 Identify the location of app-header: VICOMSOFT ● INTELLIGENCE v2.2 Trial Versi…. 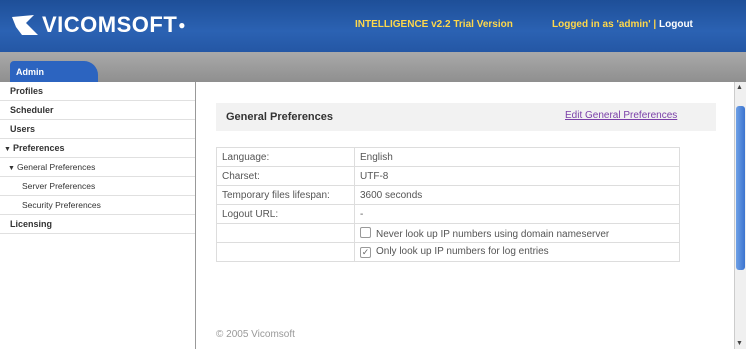
(373, 26).